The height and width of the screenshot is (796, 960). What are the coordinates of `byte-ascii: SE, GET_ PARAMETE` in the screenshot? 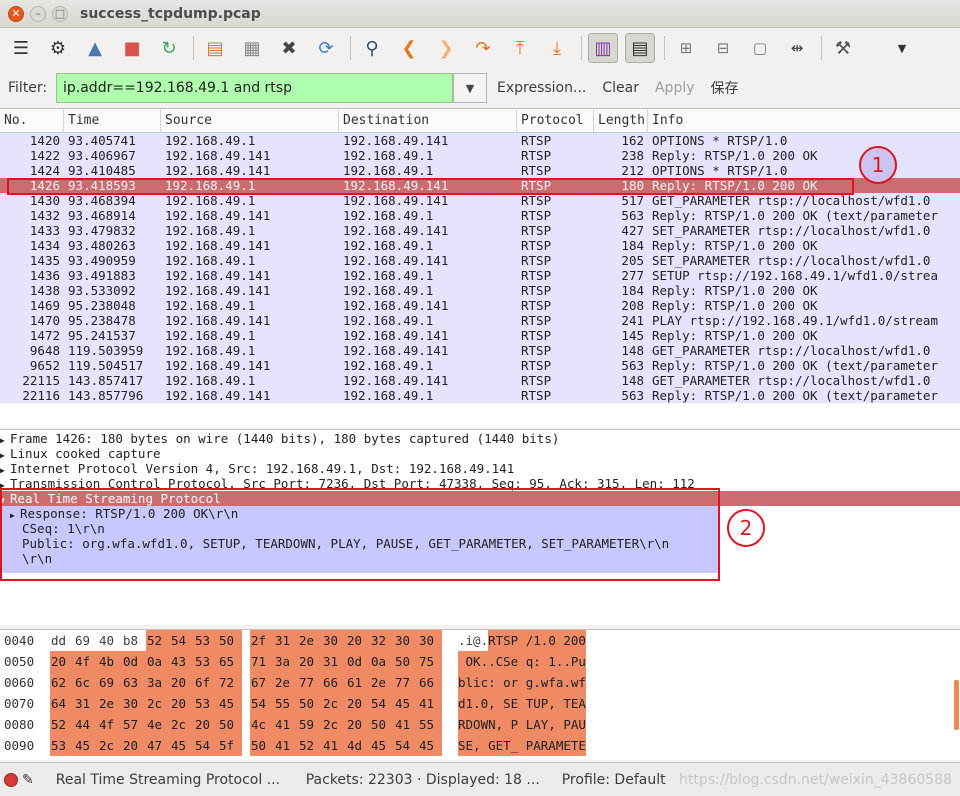 It's located at (519, 745).